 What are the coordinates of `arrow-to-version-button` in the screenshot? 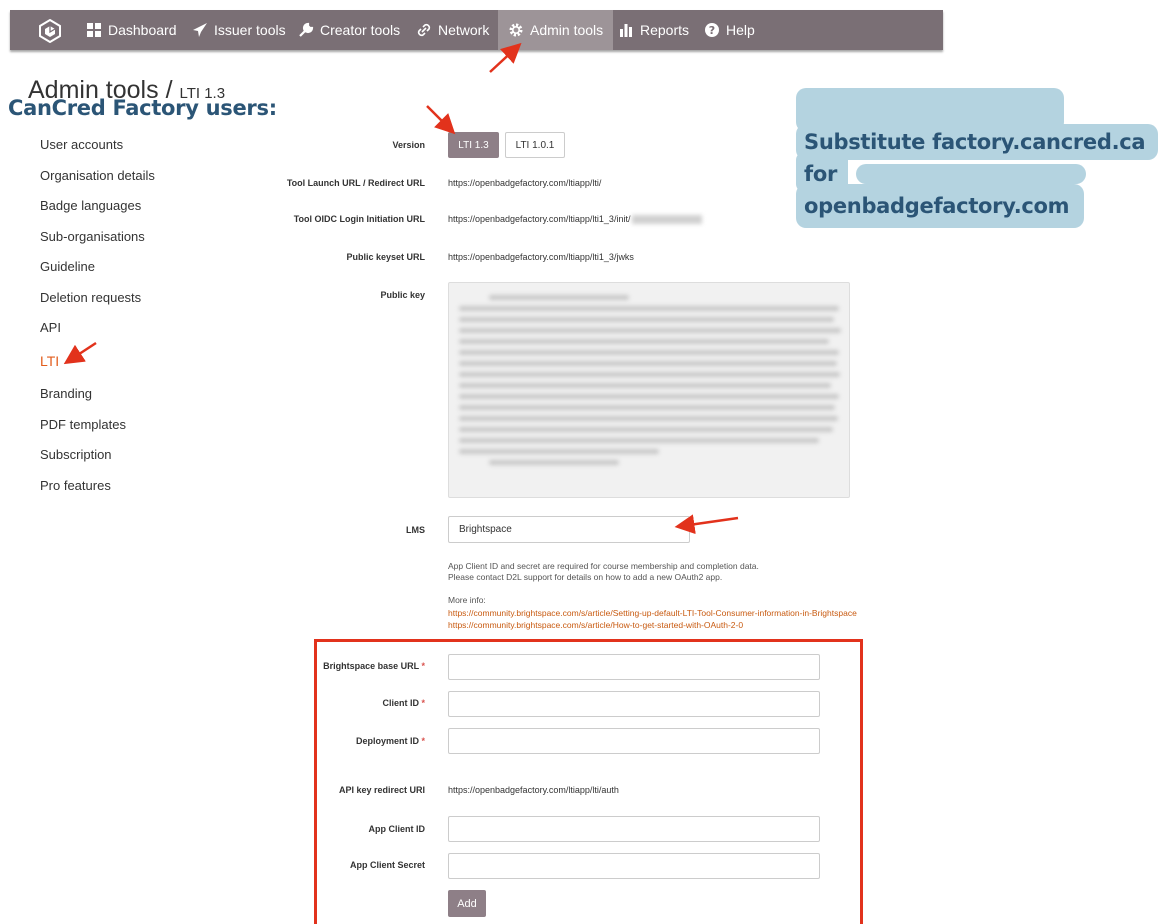 It's located at (441, 120).